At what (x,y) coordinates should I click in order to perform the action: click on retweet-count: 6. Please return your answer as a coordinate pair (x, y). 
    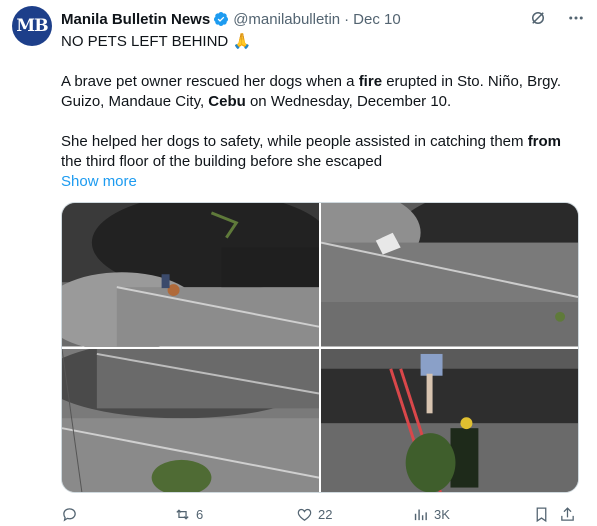
    Looking at the image, I should click on (200, 514).